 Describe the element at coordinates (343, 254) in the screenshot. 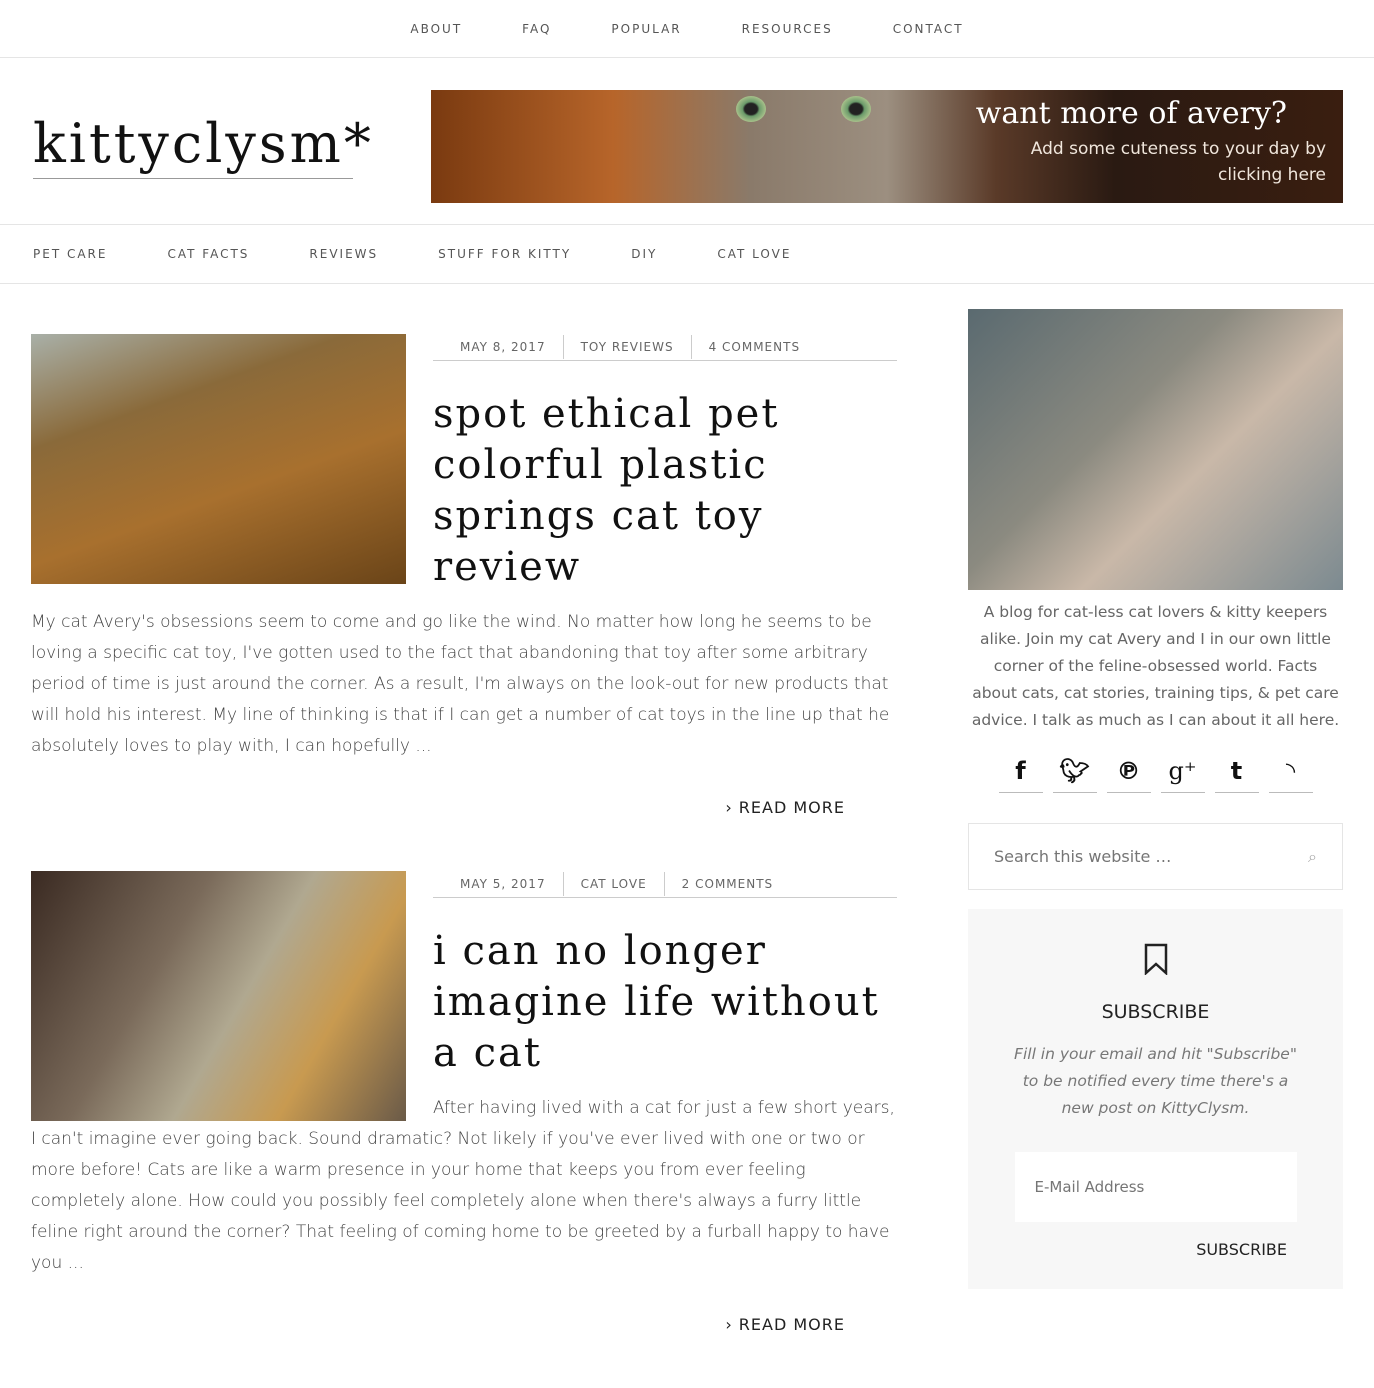

I see `cat-reviews: REVIEWS` at that location.